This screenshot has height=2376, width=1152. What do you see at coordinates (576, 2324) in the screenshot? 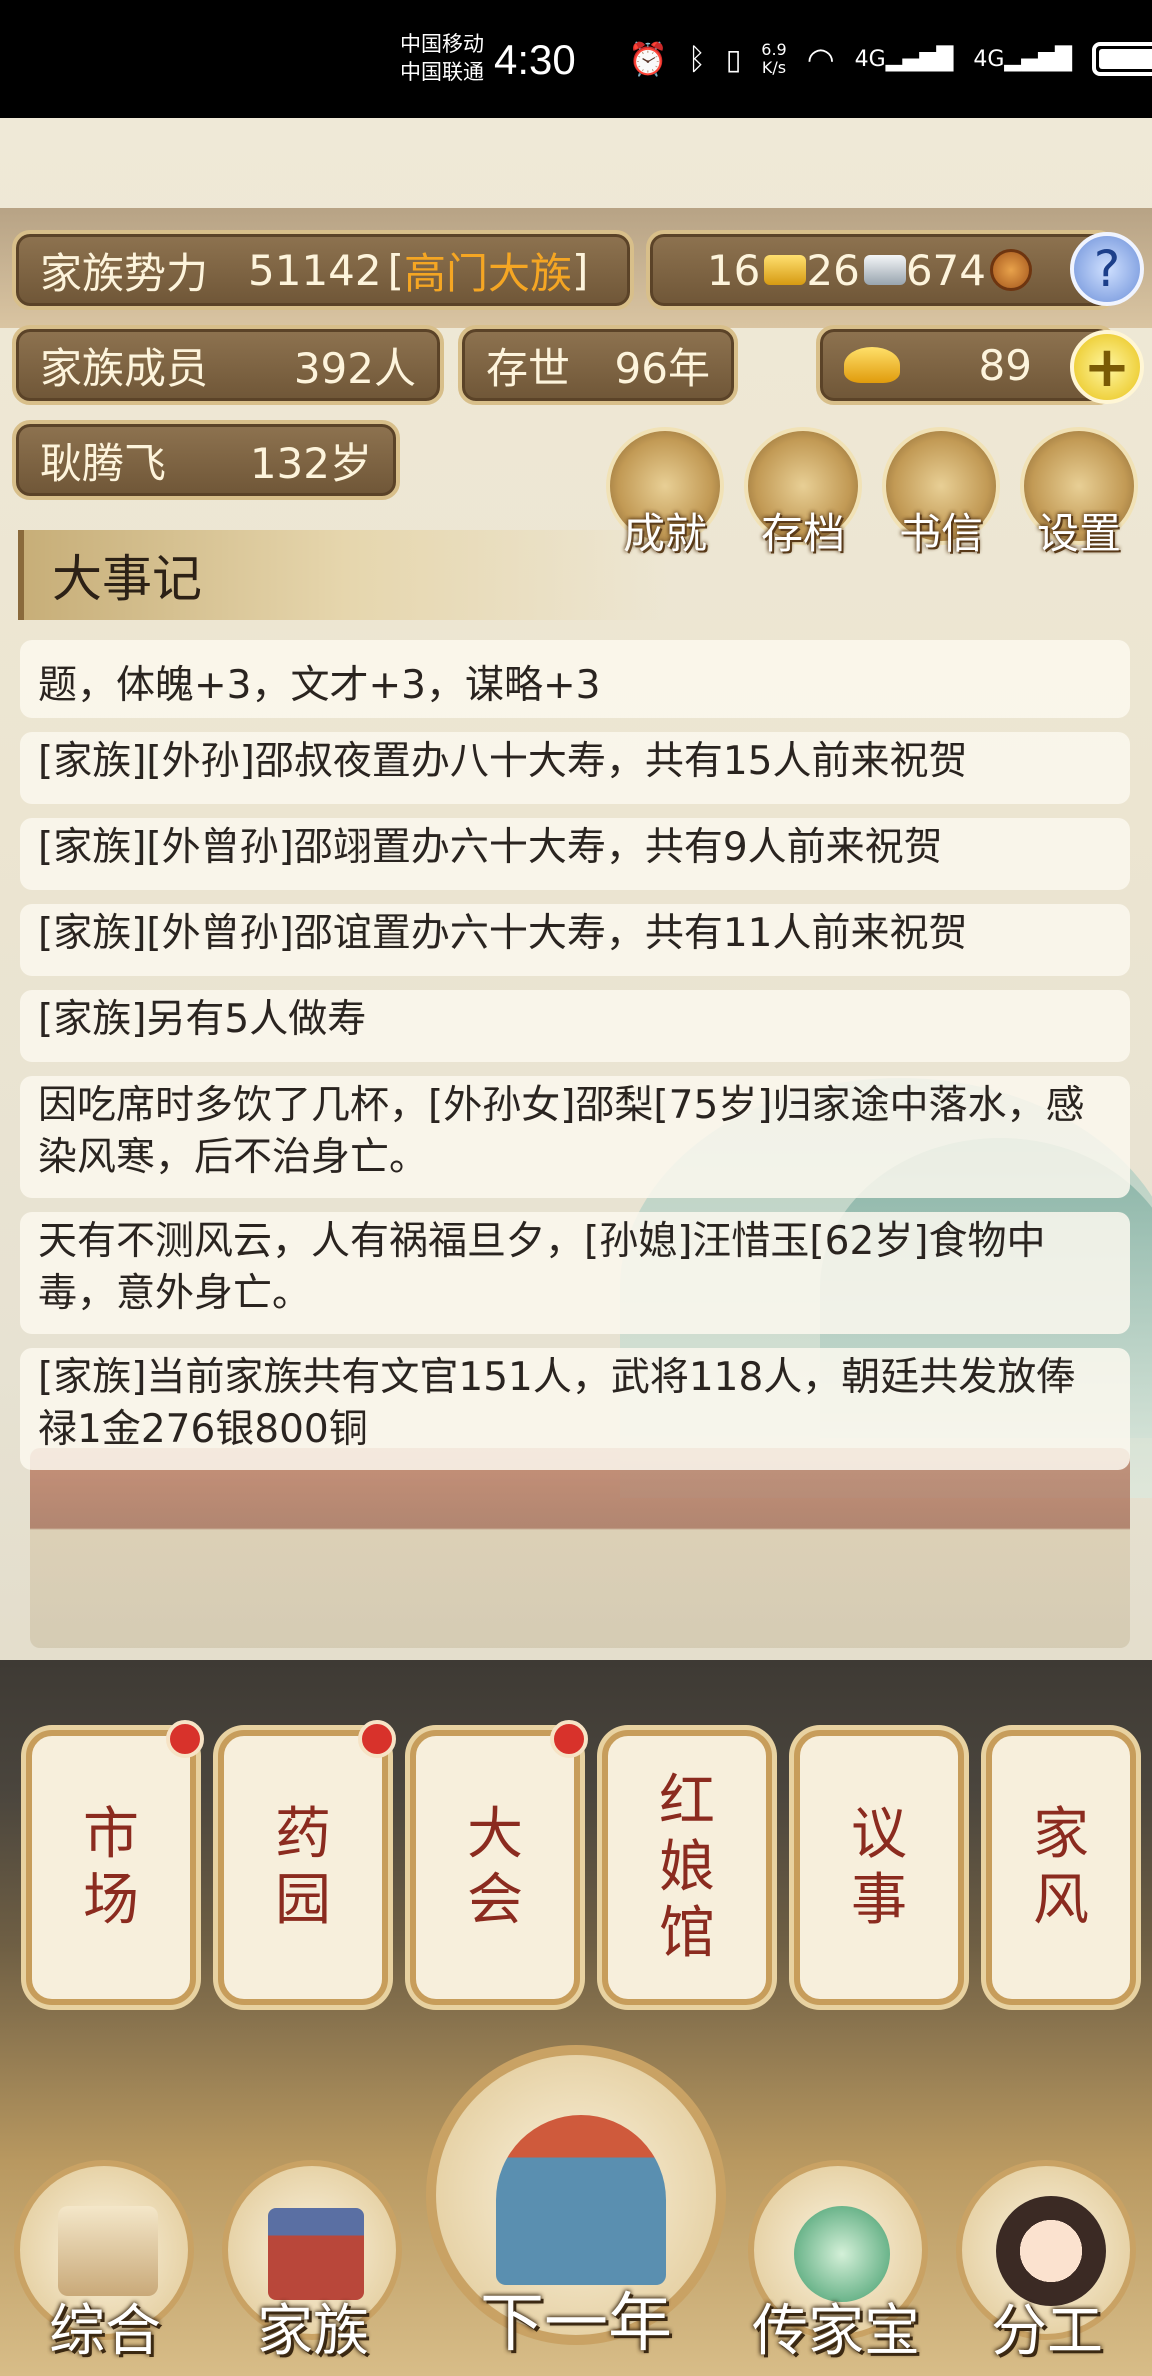
I see `next-year-label: 下一年` at bounding box center [576, 2324].